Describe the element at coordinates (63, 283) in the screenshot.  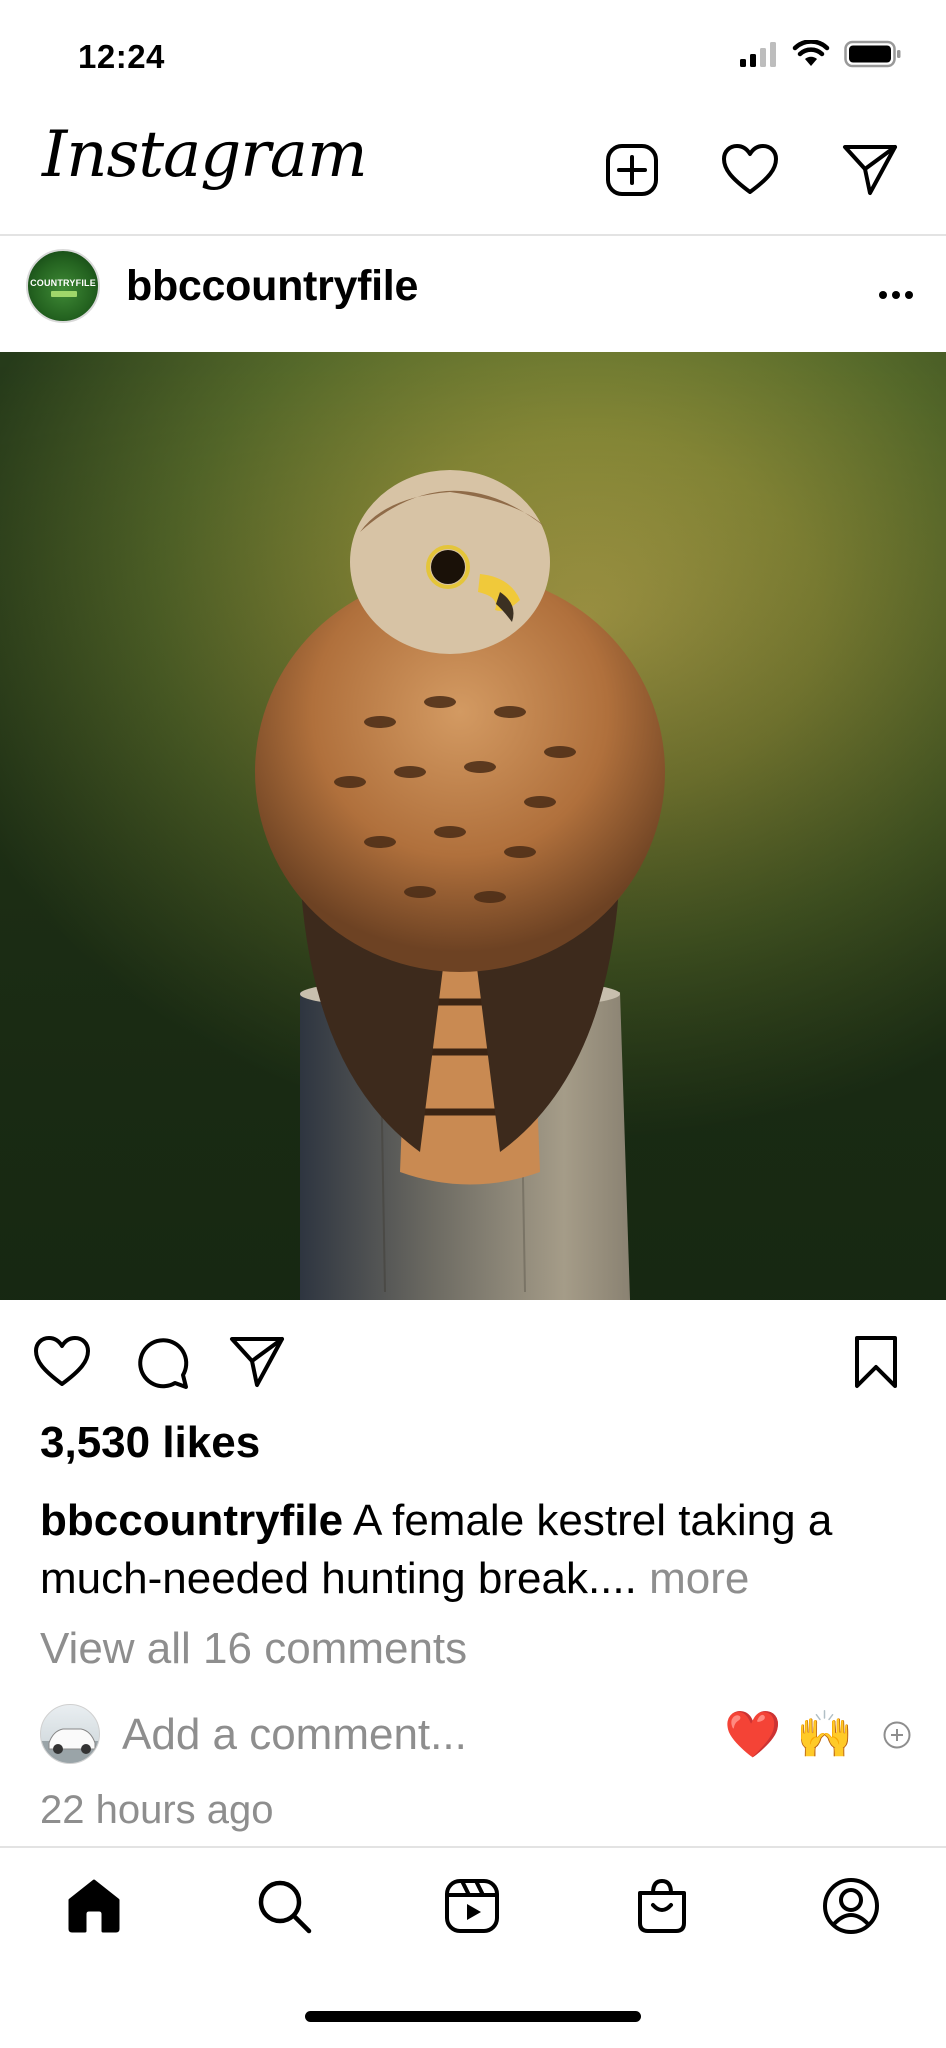
I see `avatar-logo-text: COUNTRYFILE` at that location.